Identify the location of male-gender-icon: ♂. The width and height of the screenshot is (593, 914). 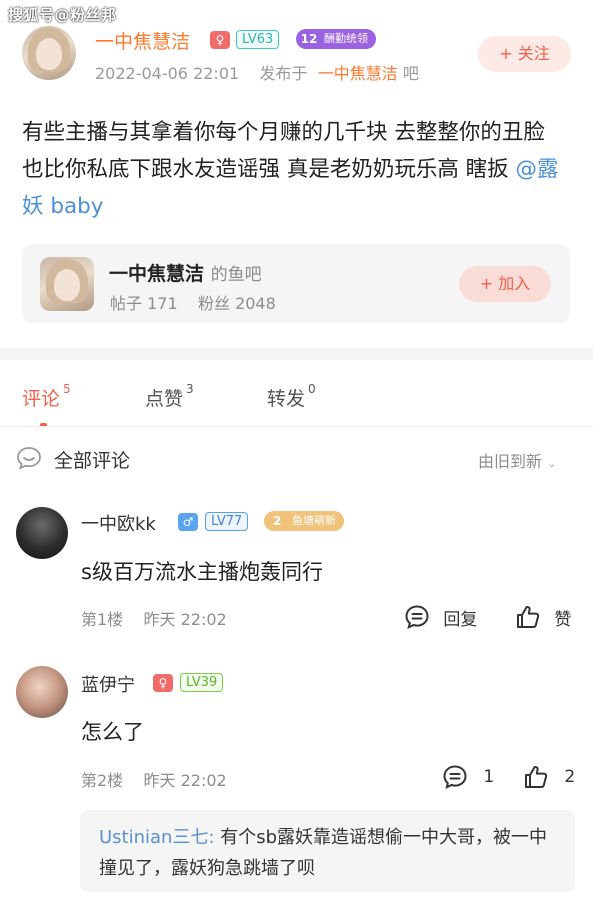
(188, 522).